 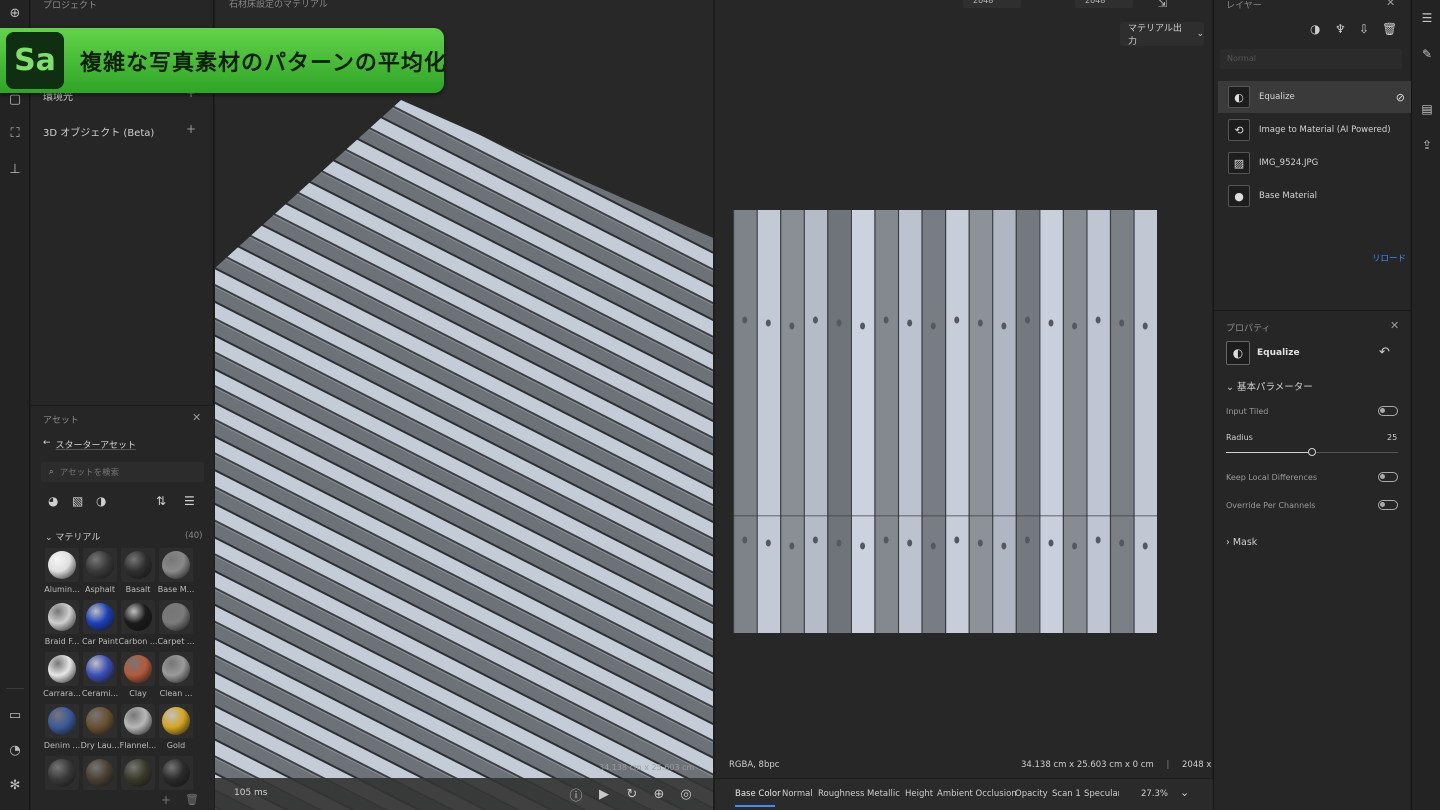 I want to click on add-icon: ⊕, so click(x=15, y=13).